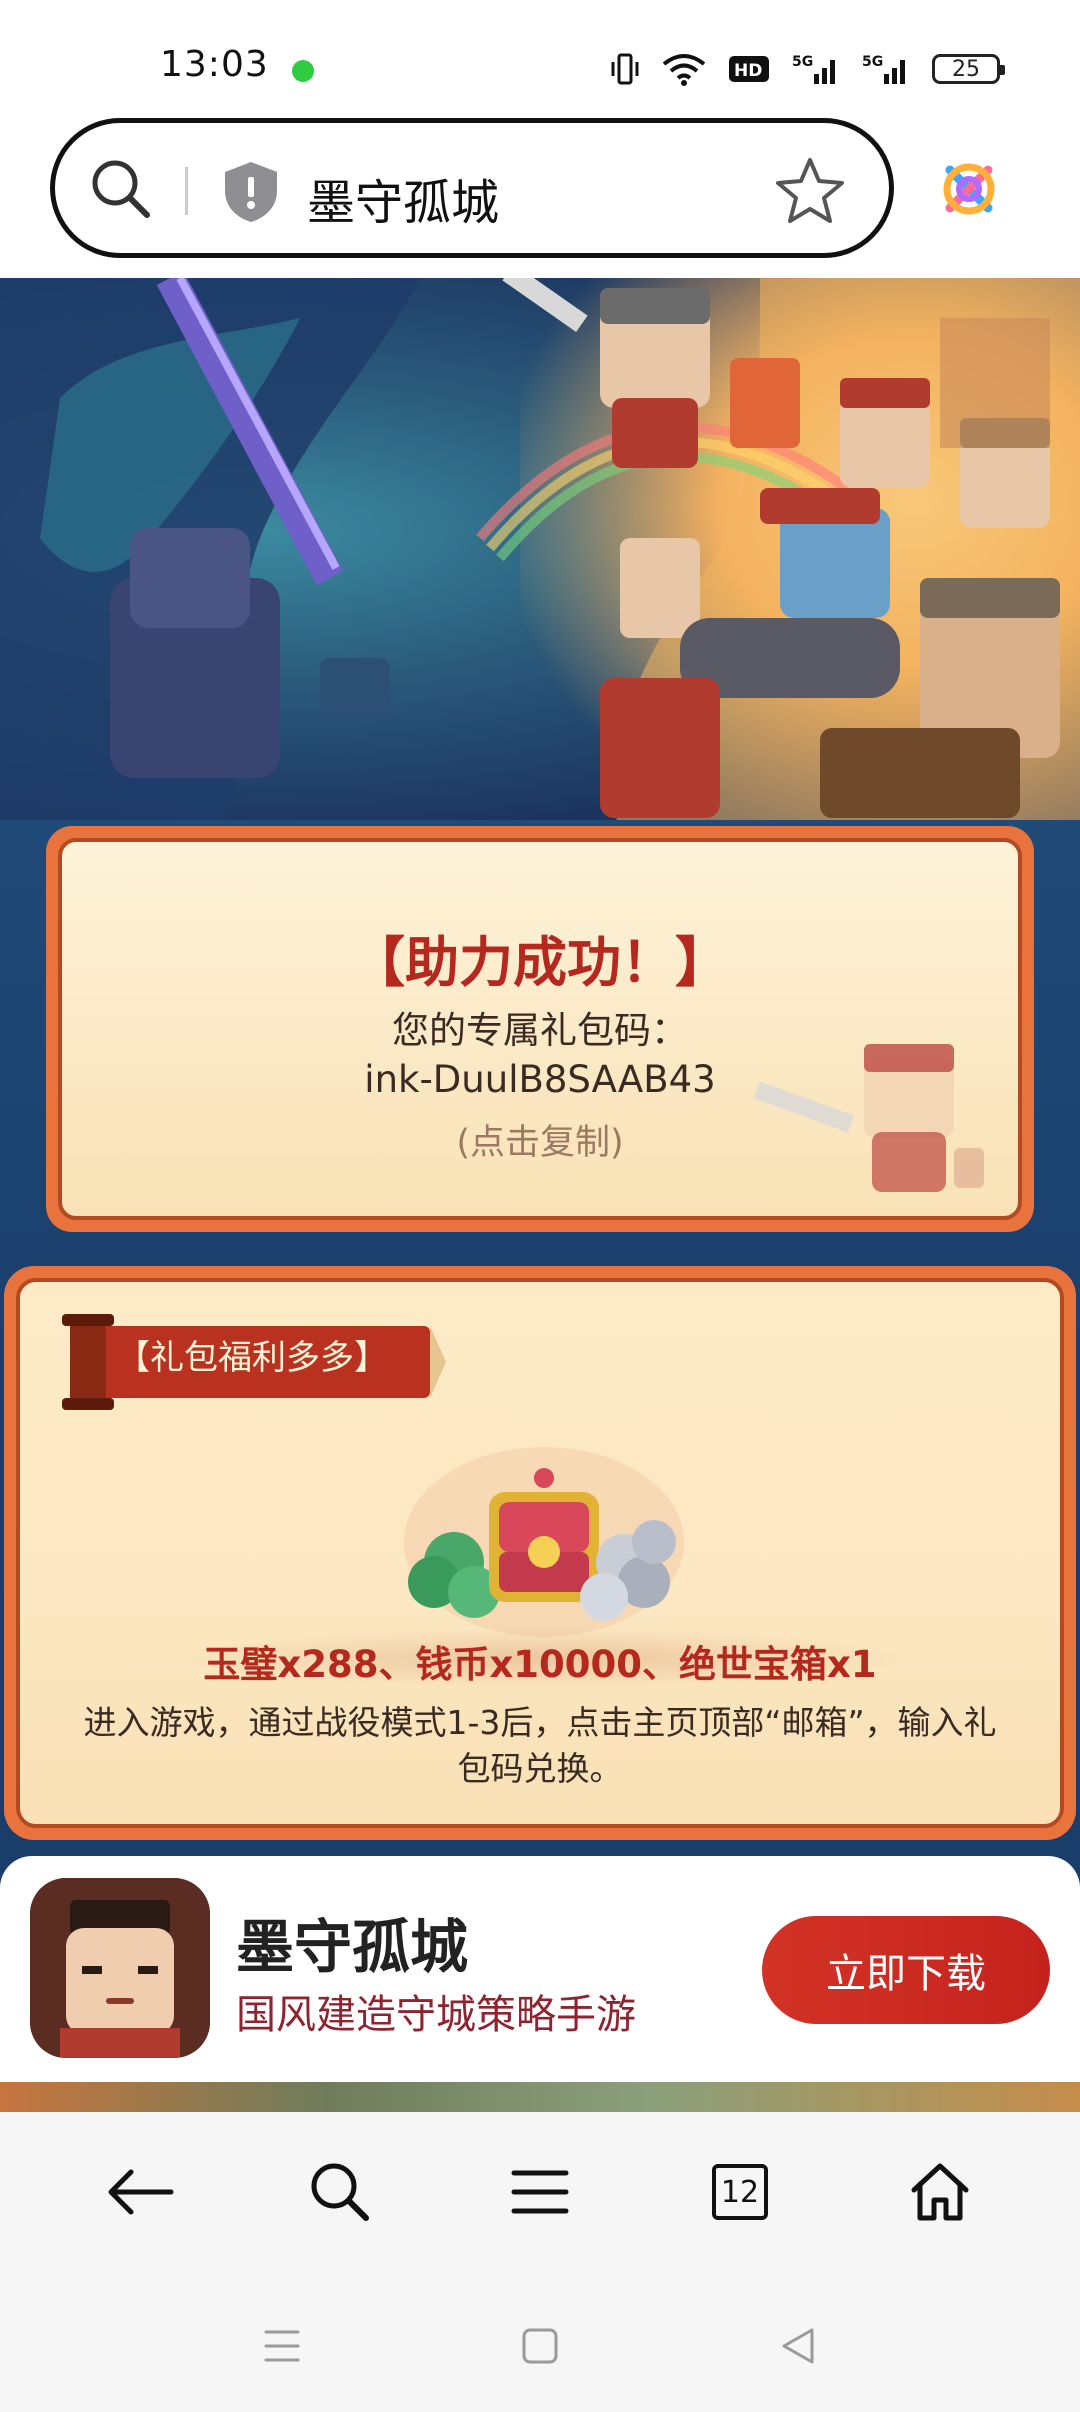 This screenshot has width=1080, height=2412. I want to click on success-title: 【助力成功！】, so click(540, 962).